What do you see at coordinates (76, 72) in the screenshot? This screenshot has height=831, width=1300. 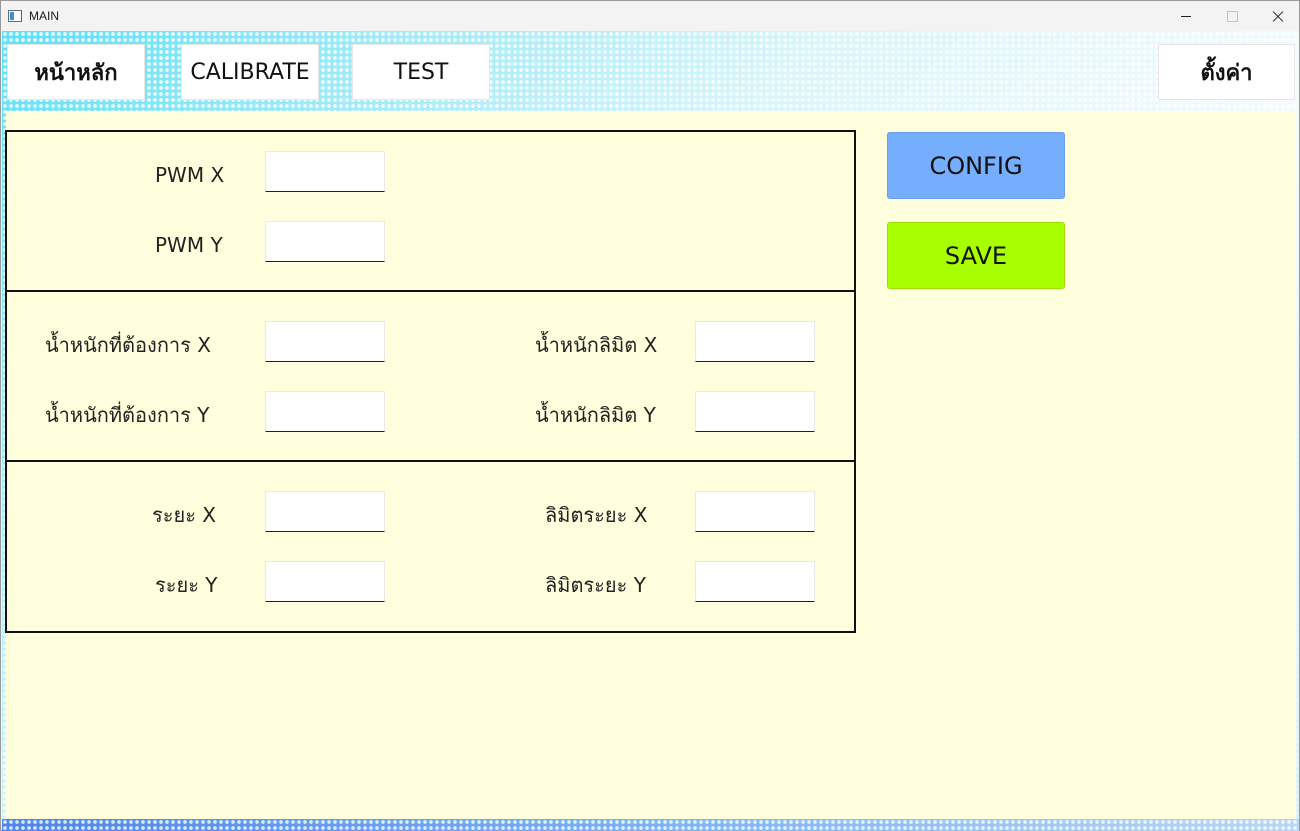 I see `nav-home-button: หน้าหลัก` at bounding box center [76, 72].